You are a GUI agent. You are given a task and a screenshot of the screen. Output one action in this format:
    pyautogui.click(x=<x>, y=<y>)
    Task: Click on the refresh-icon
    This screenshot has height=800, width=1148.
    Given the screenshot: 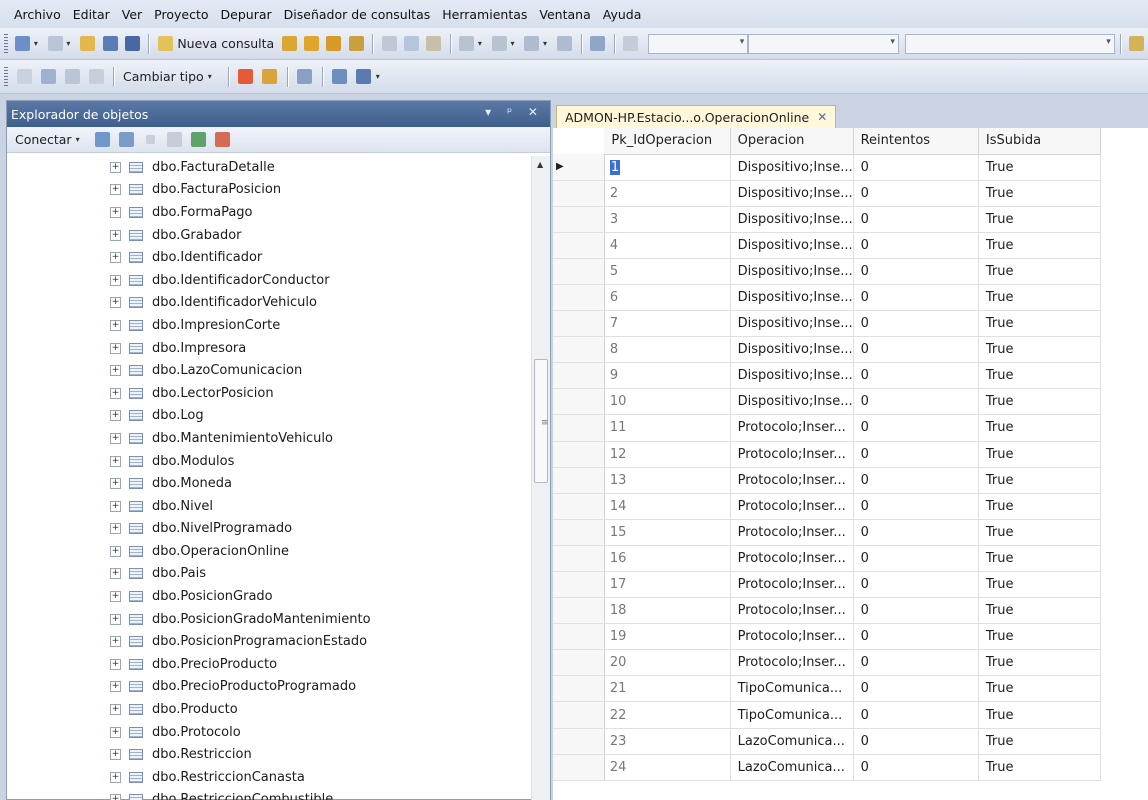 What is the action you would take?
    pyautogui.click(x=199, y=140)
    